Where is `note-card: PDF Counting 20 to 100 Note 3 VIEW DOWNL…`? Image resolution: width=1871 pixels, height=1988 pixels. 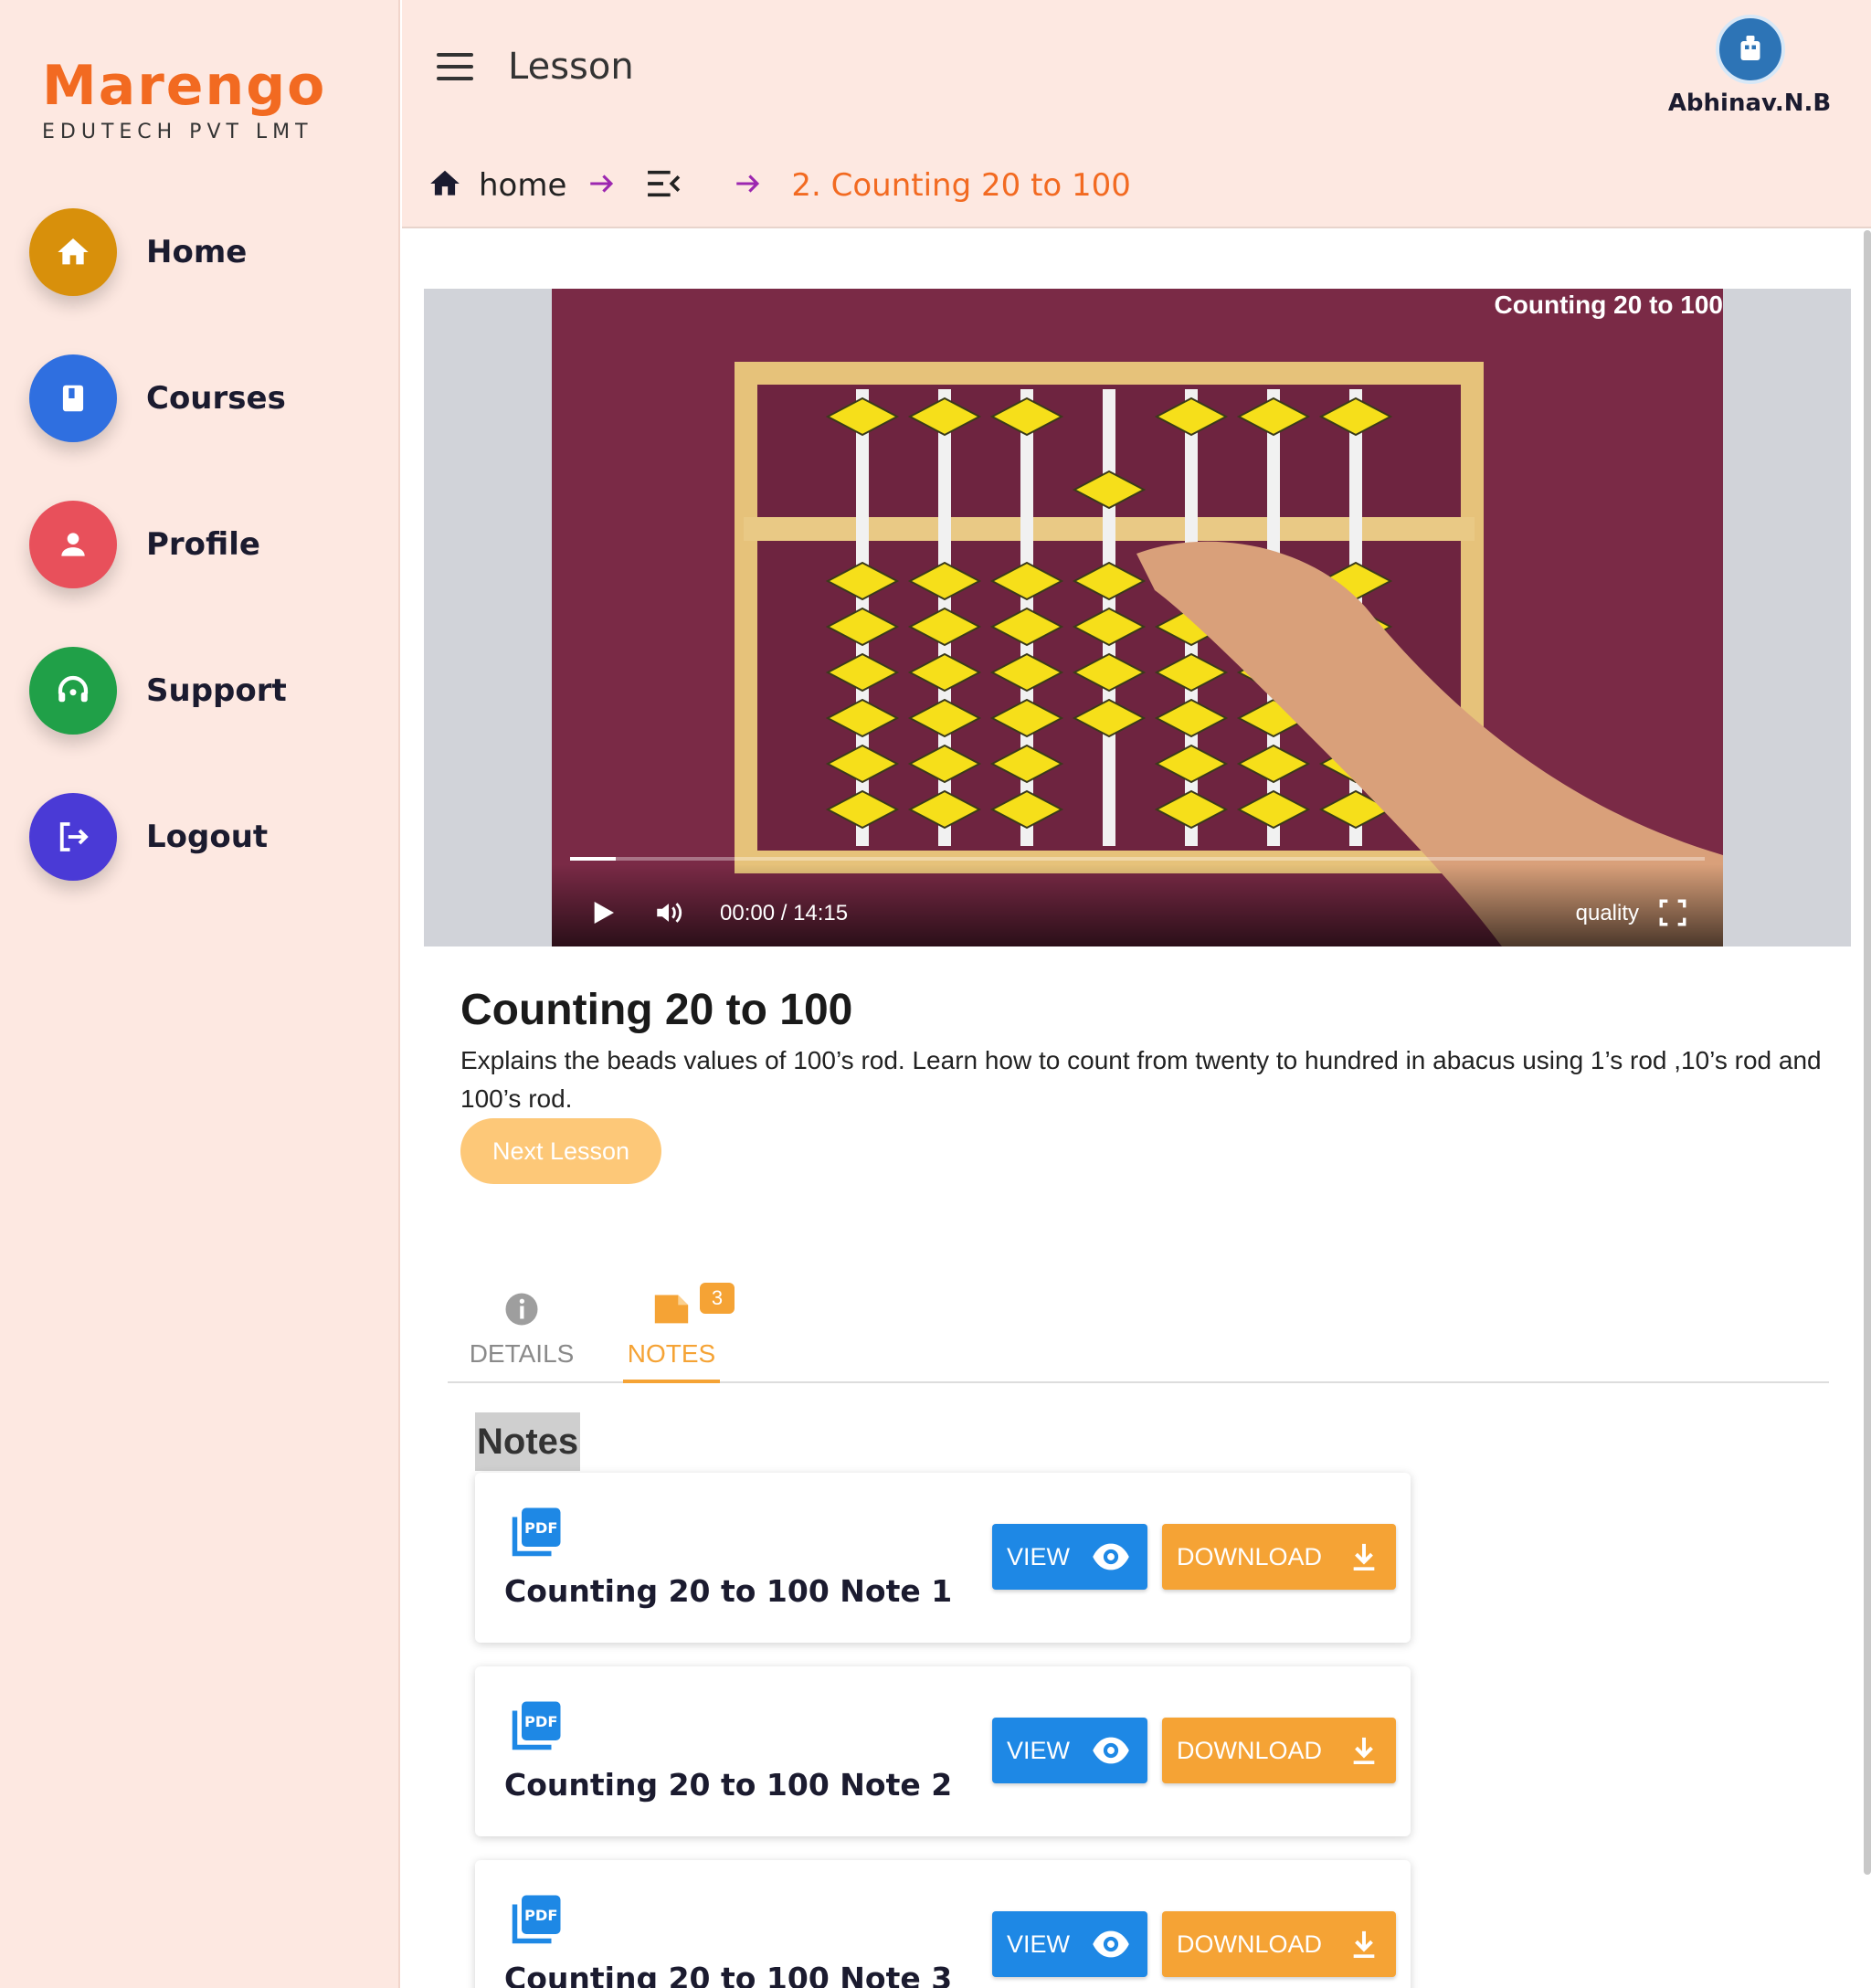
note-card: PDF Counting 20 to 100 Note 3 VIEW DOWNL… is located at coordinates (943, 1924).